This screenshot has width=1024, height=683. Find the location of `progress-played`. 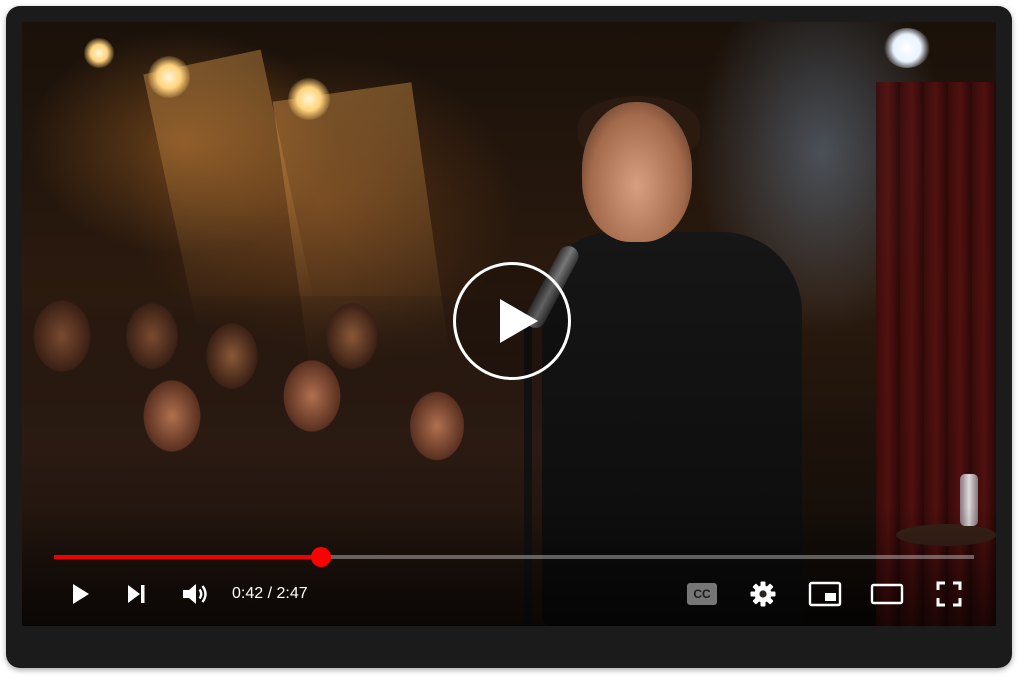

progress-played is located at coordinates (187, 557).